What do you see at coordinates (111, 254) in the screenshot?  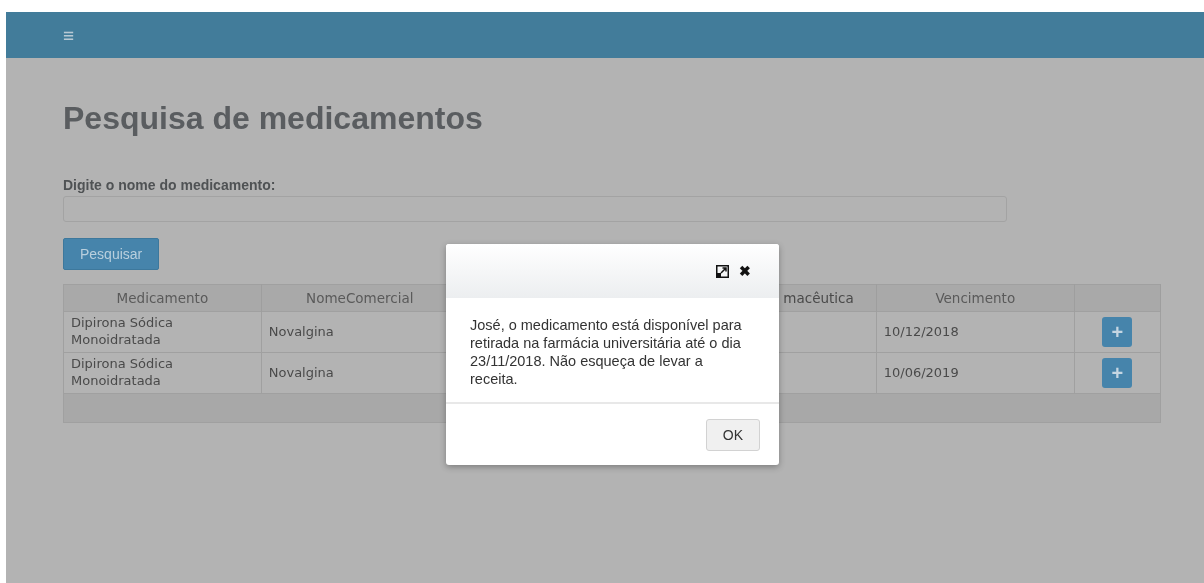 I see `search-button: Pesquisar` at bounding box center [111, 254].